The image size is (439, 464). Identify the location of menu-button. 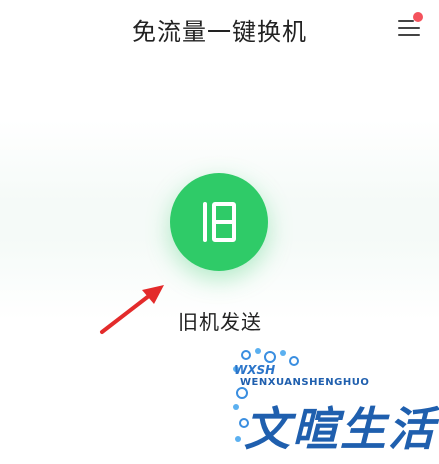
(411, 27).